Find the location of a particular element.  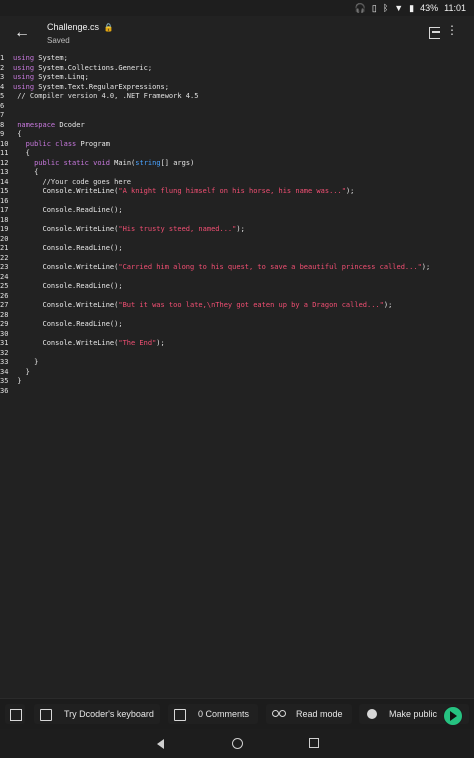

line-number: 21 is located at coordinates (4, 248).